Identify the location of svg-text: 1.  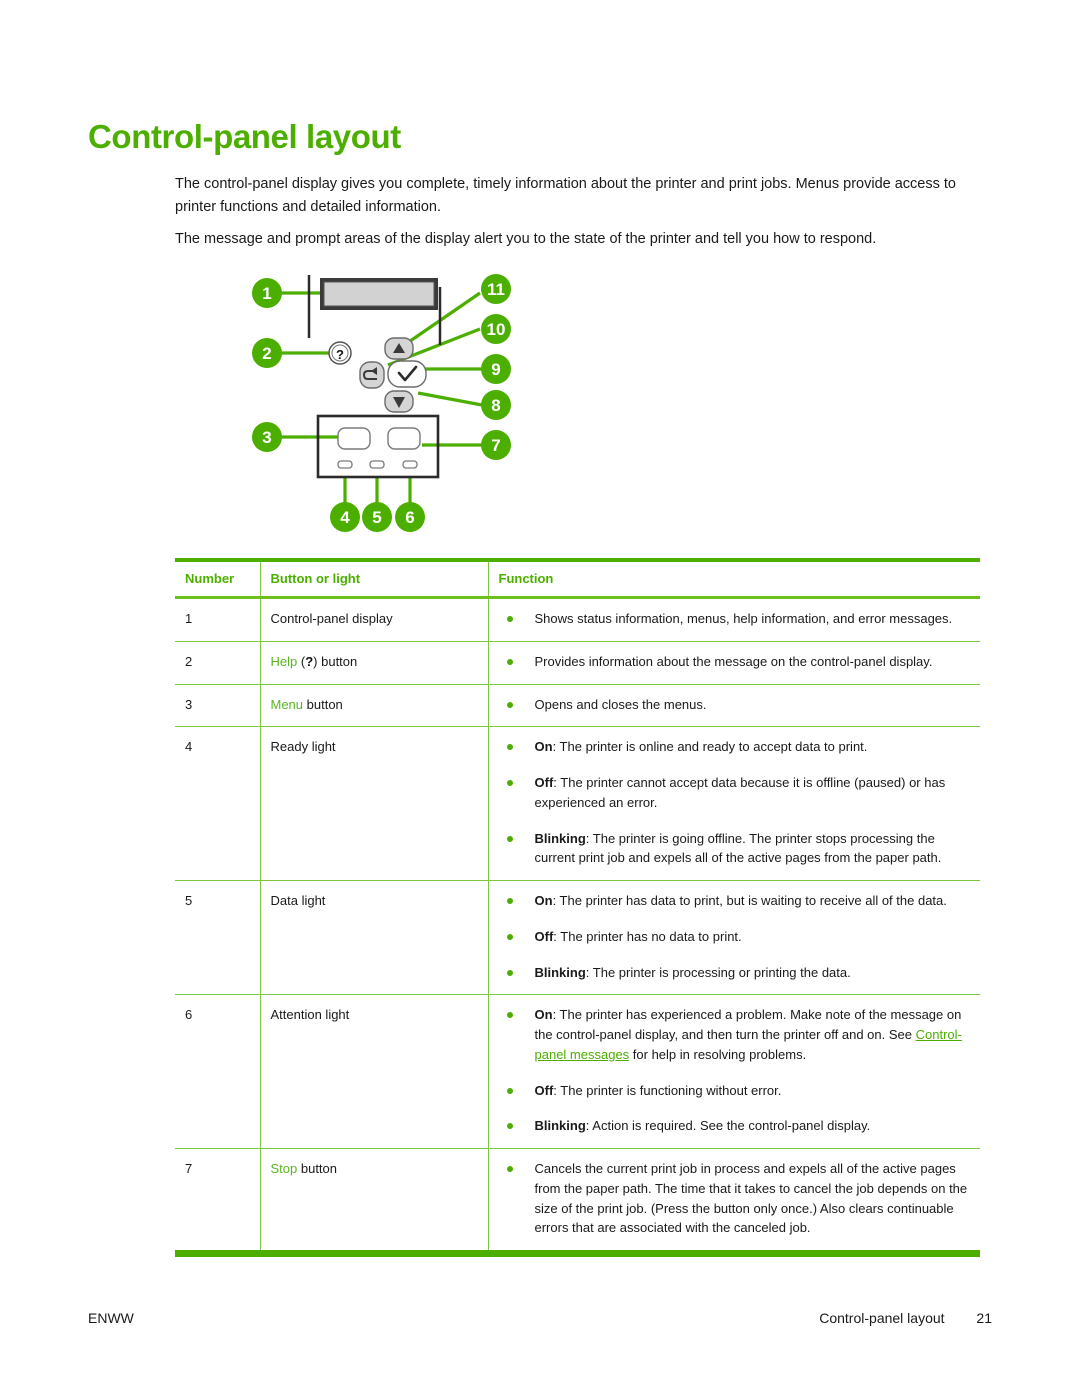
(266, 293).